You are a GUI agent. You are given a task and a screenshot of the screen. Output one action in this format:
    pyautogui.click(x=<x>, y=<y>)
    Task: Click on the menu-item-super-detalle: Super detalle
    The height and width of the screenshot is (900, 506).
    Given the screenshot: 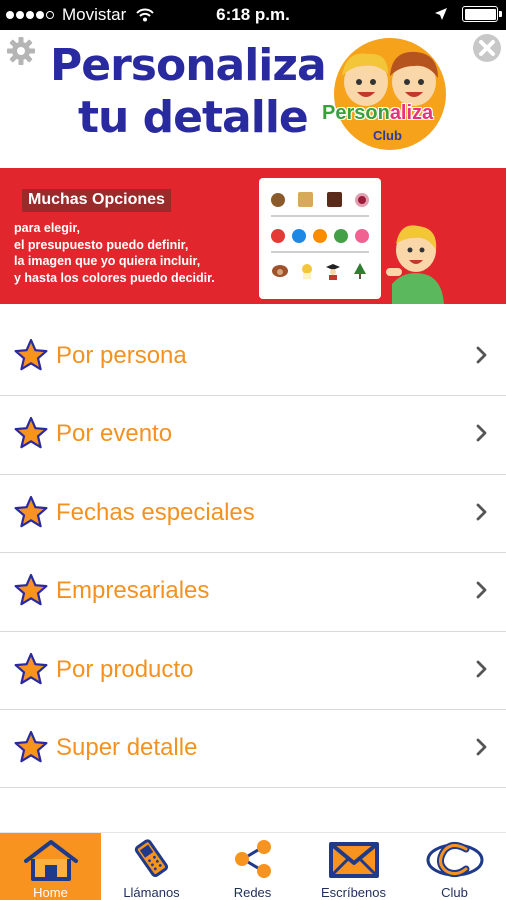 What is the action you would take?
    pyautogui.click(x=253, y=749)
    